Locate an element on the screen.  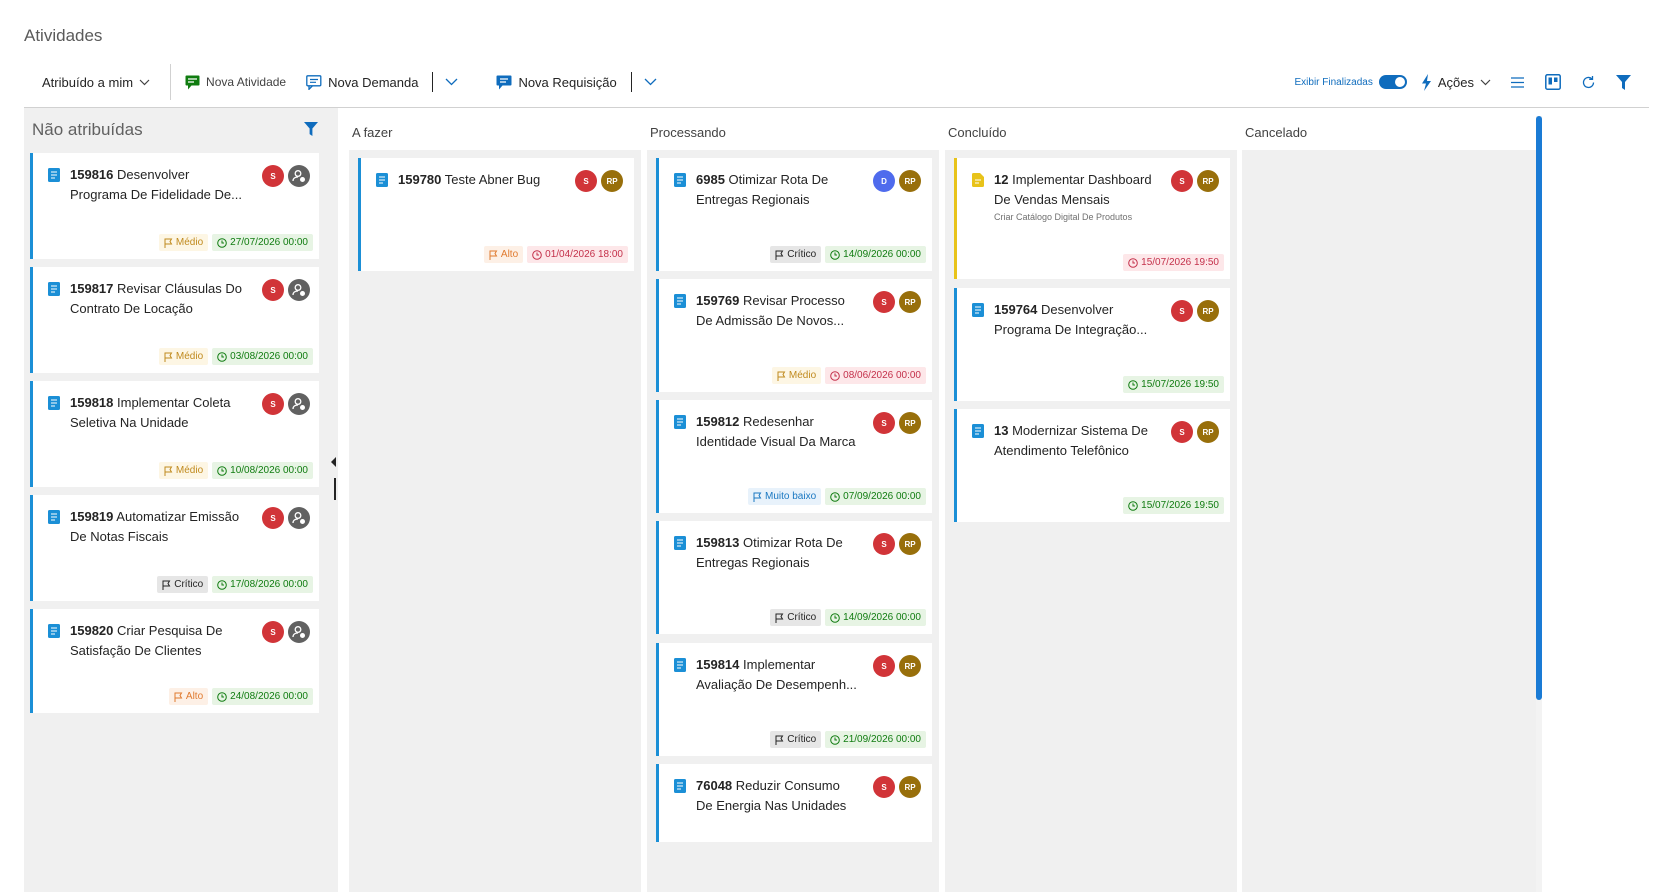
collapse-panel-icon is located at coordinates (334, 462).